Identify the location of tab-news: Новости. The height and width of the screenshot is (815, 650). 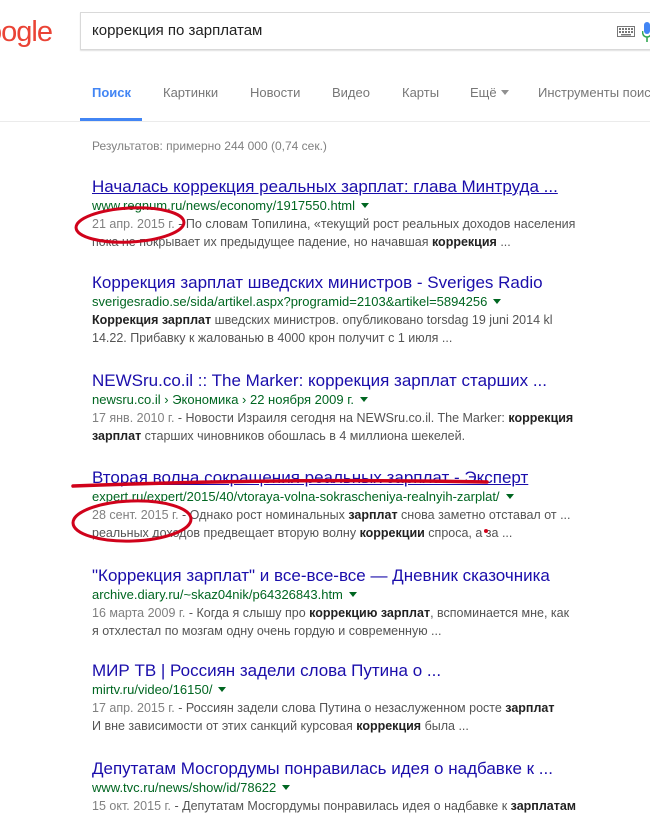
(275, 92).